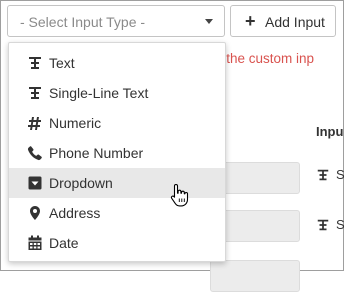 This screenshot has height=292, width=344. Describe the element at coordinates (117, 243) in the screenshot. I see `menu-item-date: Date` at that location.